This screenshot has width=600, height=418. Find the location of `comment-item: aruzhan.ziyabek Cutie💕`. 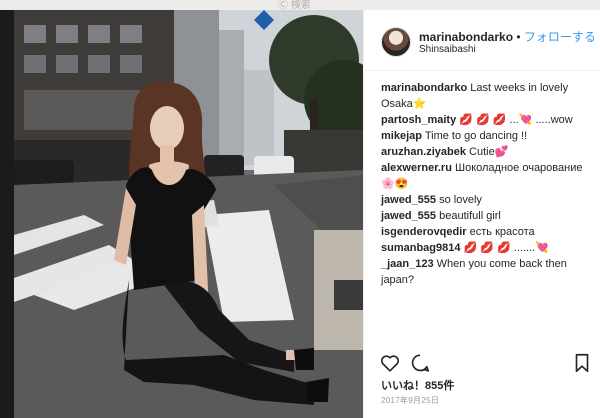

comment-item: aruzhan.ziyabek Cutie💕 is located at coordinates (486, 152).